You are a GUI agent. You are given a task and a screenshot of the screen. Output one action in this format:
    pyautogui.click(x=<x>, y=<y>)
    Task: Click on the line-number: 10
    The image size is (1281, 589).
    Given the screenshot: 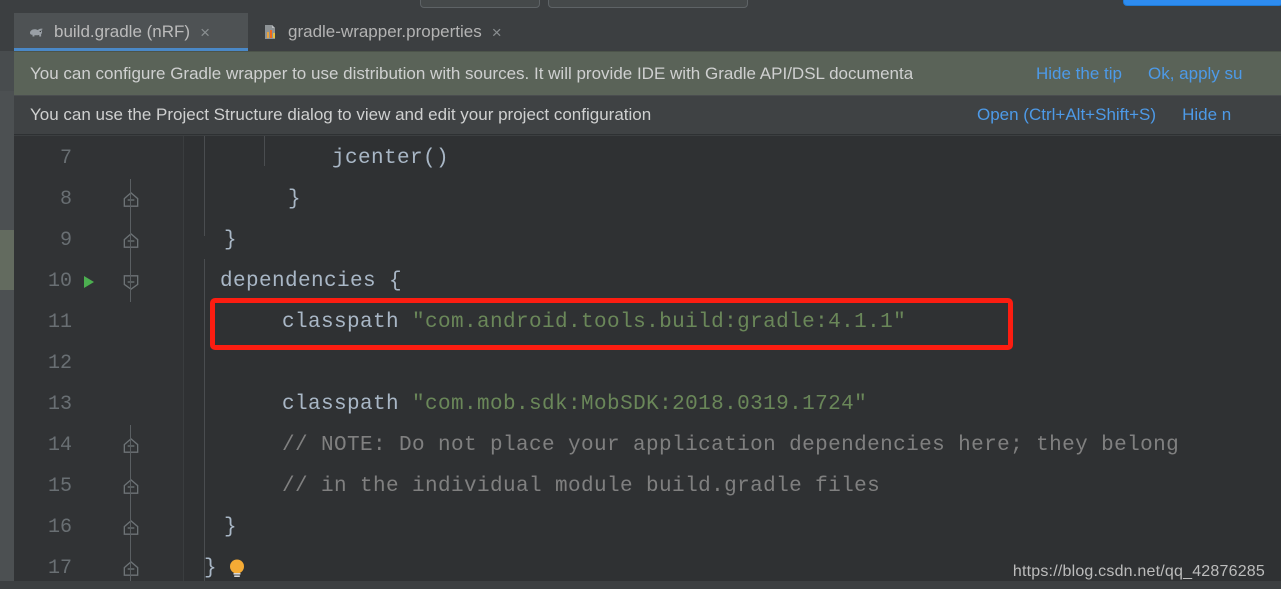 What is the action you would take?
    pyautogui.click(x=59, y=281)
    